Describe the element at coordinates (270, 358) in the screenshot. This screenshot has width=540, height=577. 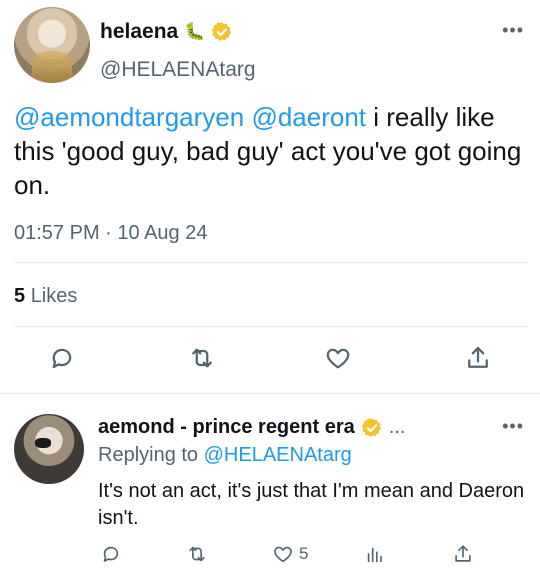
I see `action-bar` at that location.